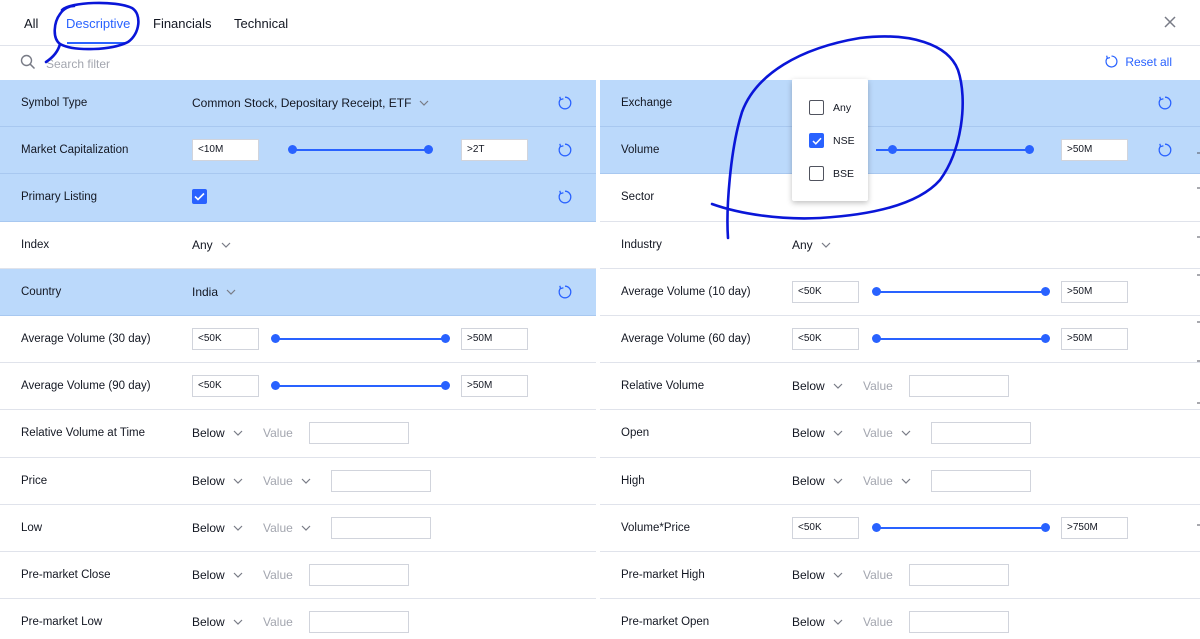 This screenshot has width=1200, height=639. What do you see at coordinates (97, 43) in the screenshot?
I see `active-tab-indicator` at bounding box center [97, 43].